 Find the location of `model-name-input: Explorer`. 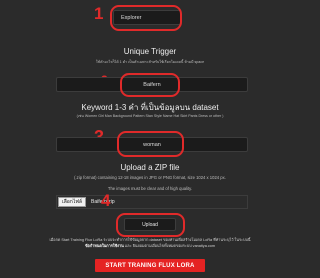

model-name-input: Explorer is located at coordinates (147, 17).